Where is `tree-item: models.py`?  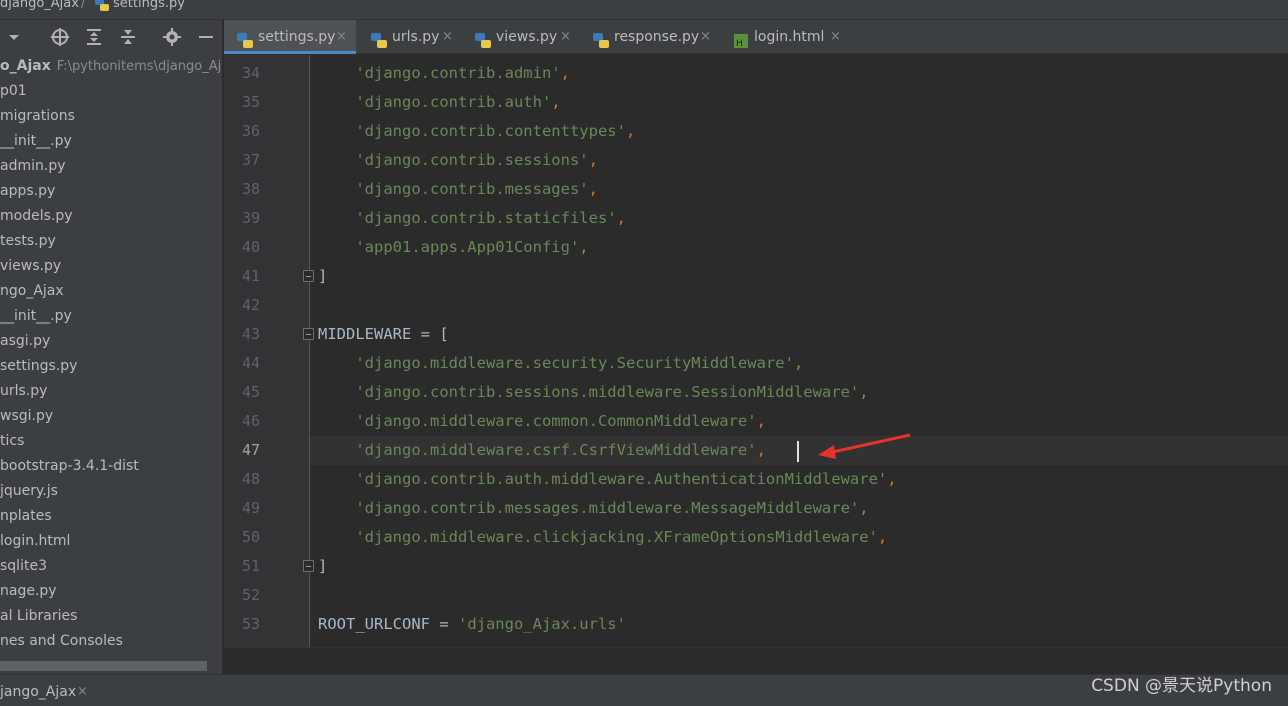 tree-item: models.py is located at coordinates (111, 216).